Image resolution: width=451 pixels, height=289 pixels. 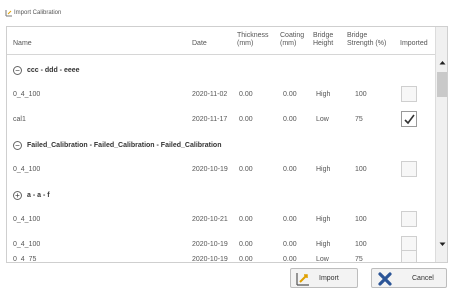 I want to click on column-header-imported: Imported, so click(x=414, y=44).